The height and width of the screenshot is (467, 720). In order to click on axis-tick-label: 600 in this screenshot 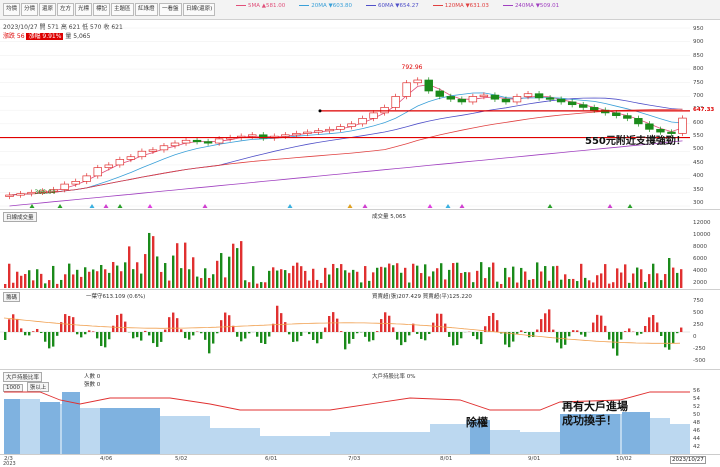, I will do `click(705, 123)`.